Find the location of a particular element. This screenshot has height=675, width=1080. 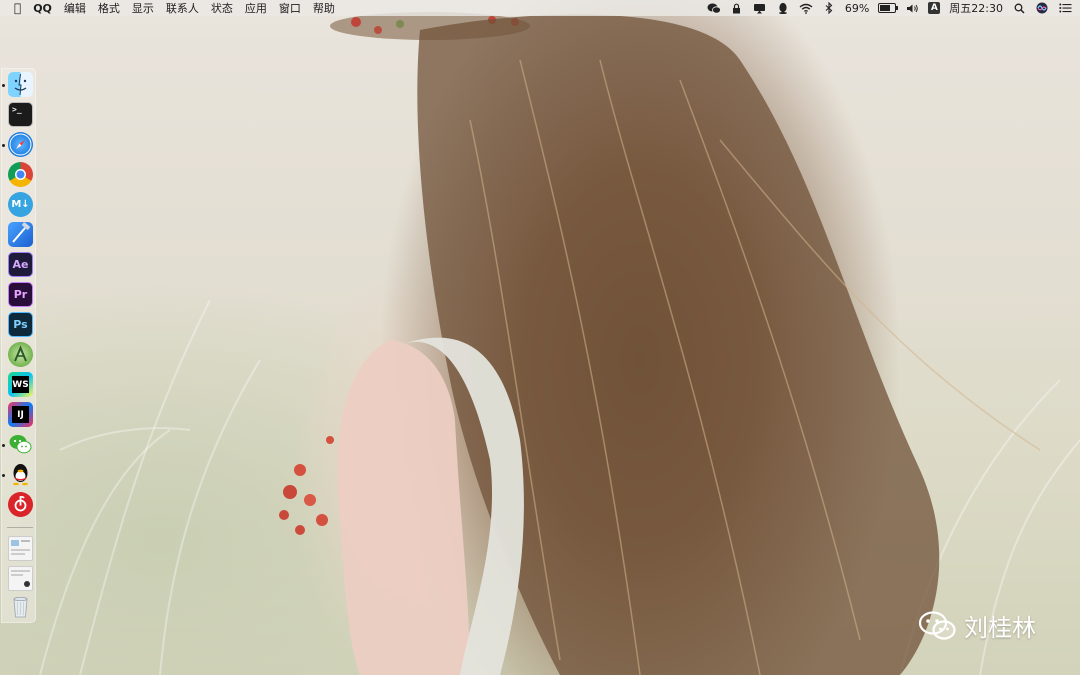

webstorm-icon: WS is located at coordinates (20, 384).